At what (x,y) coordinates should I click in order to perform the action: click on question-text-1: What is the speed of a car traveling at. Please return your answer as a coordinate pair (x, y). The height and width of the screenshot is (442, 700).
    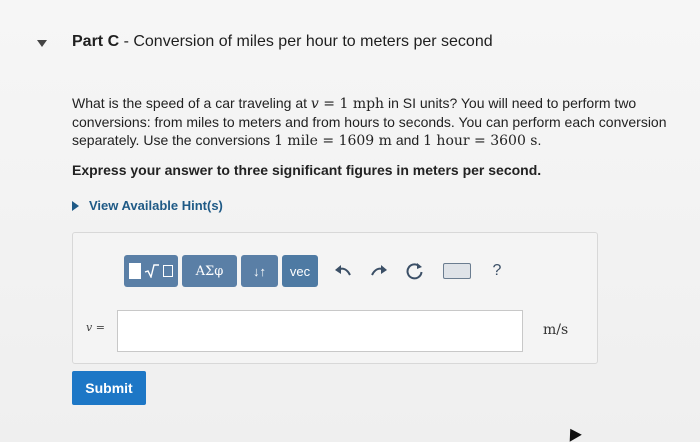
    Looking at the image, I should click on (191, 103).